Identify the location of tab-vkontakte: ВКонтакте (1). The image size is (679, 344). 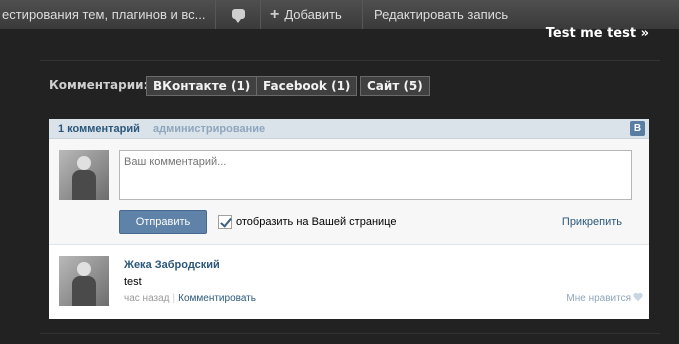
(202, 86).